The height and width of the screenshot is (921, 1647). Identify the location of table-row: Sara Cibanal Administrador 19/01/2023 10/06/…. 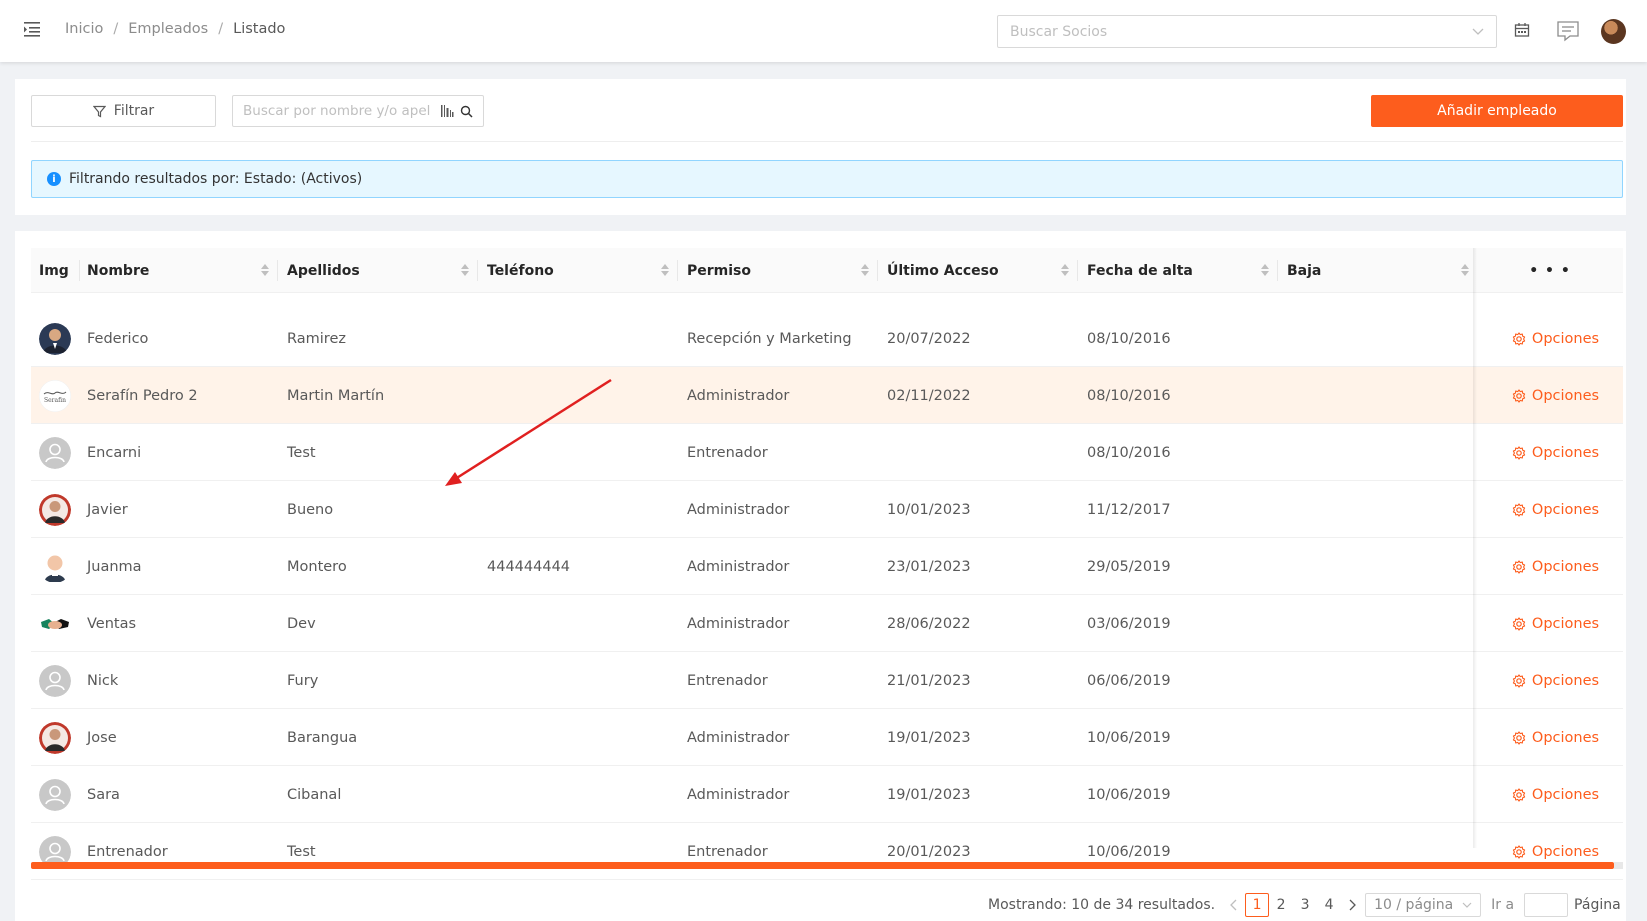
(827, 794).